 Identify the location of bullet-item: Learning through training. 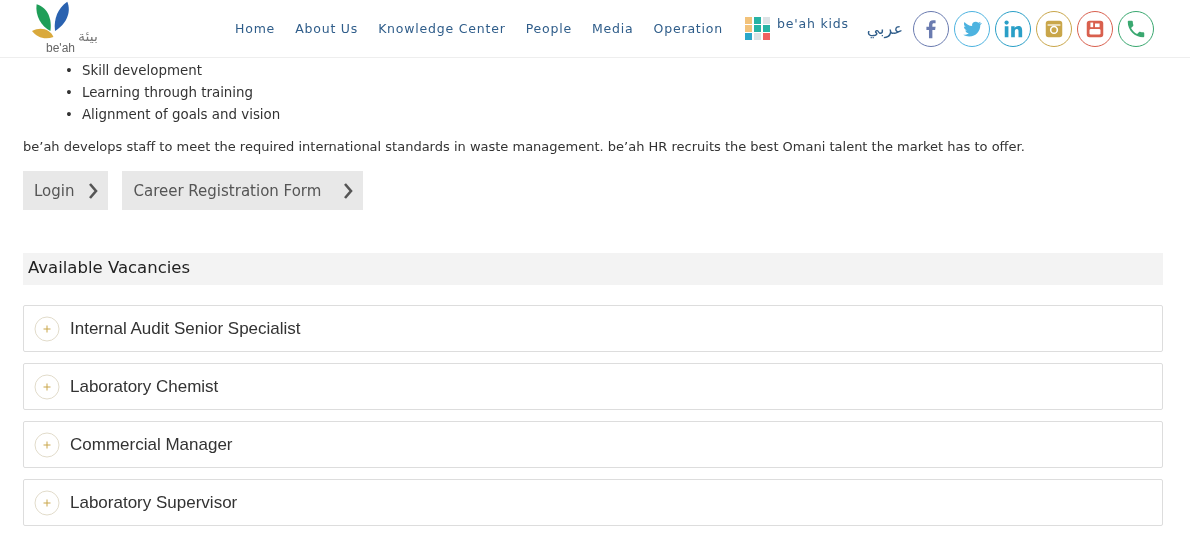
(167, 93).